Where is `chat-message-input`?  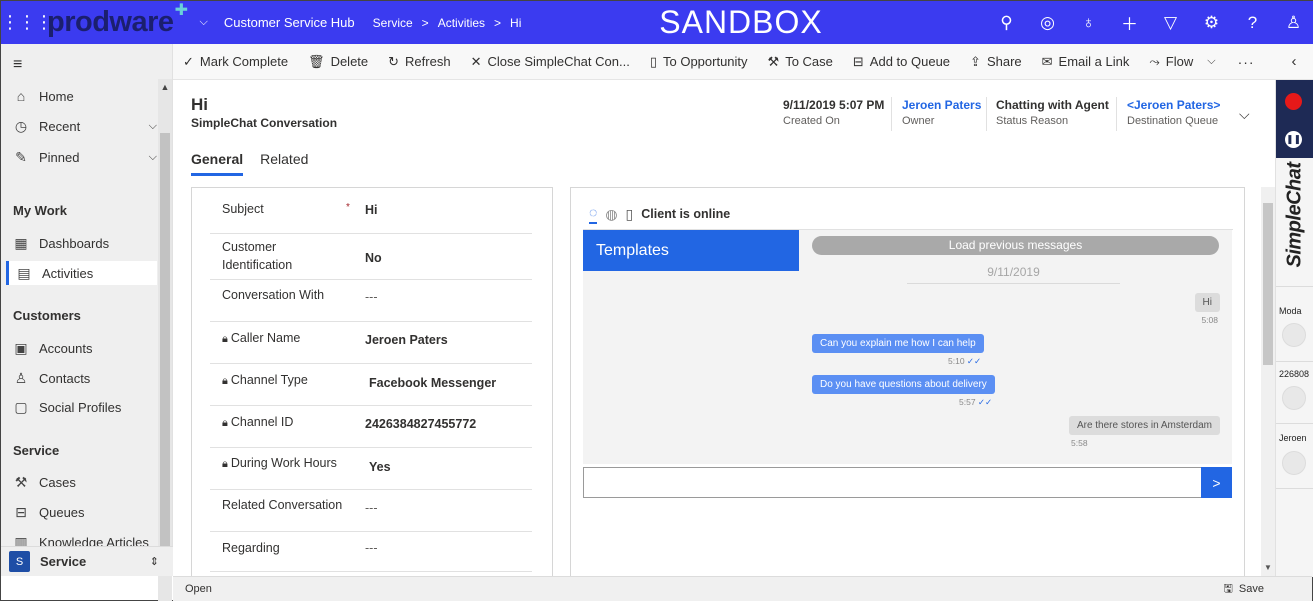
chat-message-input is located at coordinates (892, 482).